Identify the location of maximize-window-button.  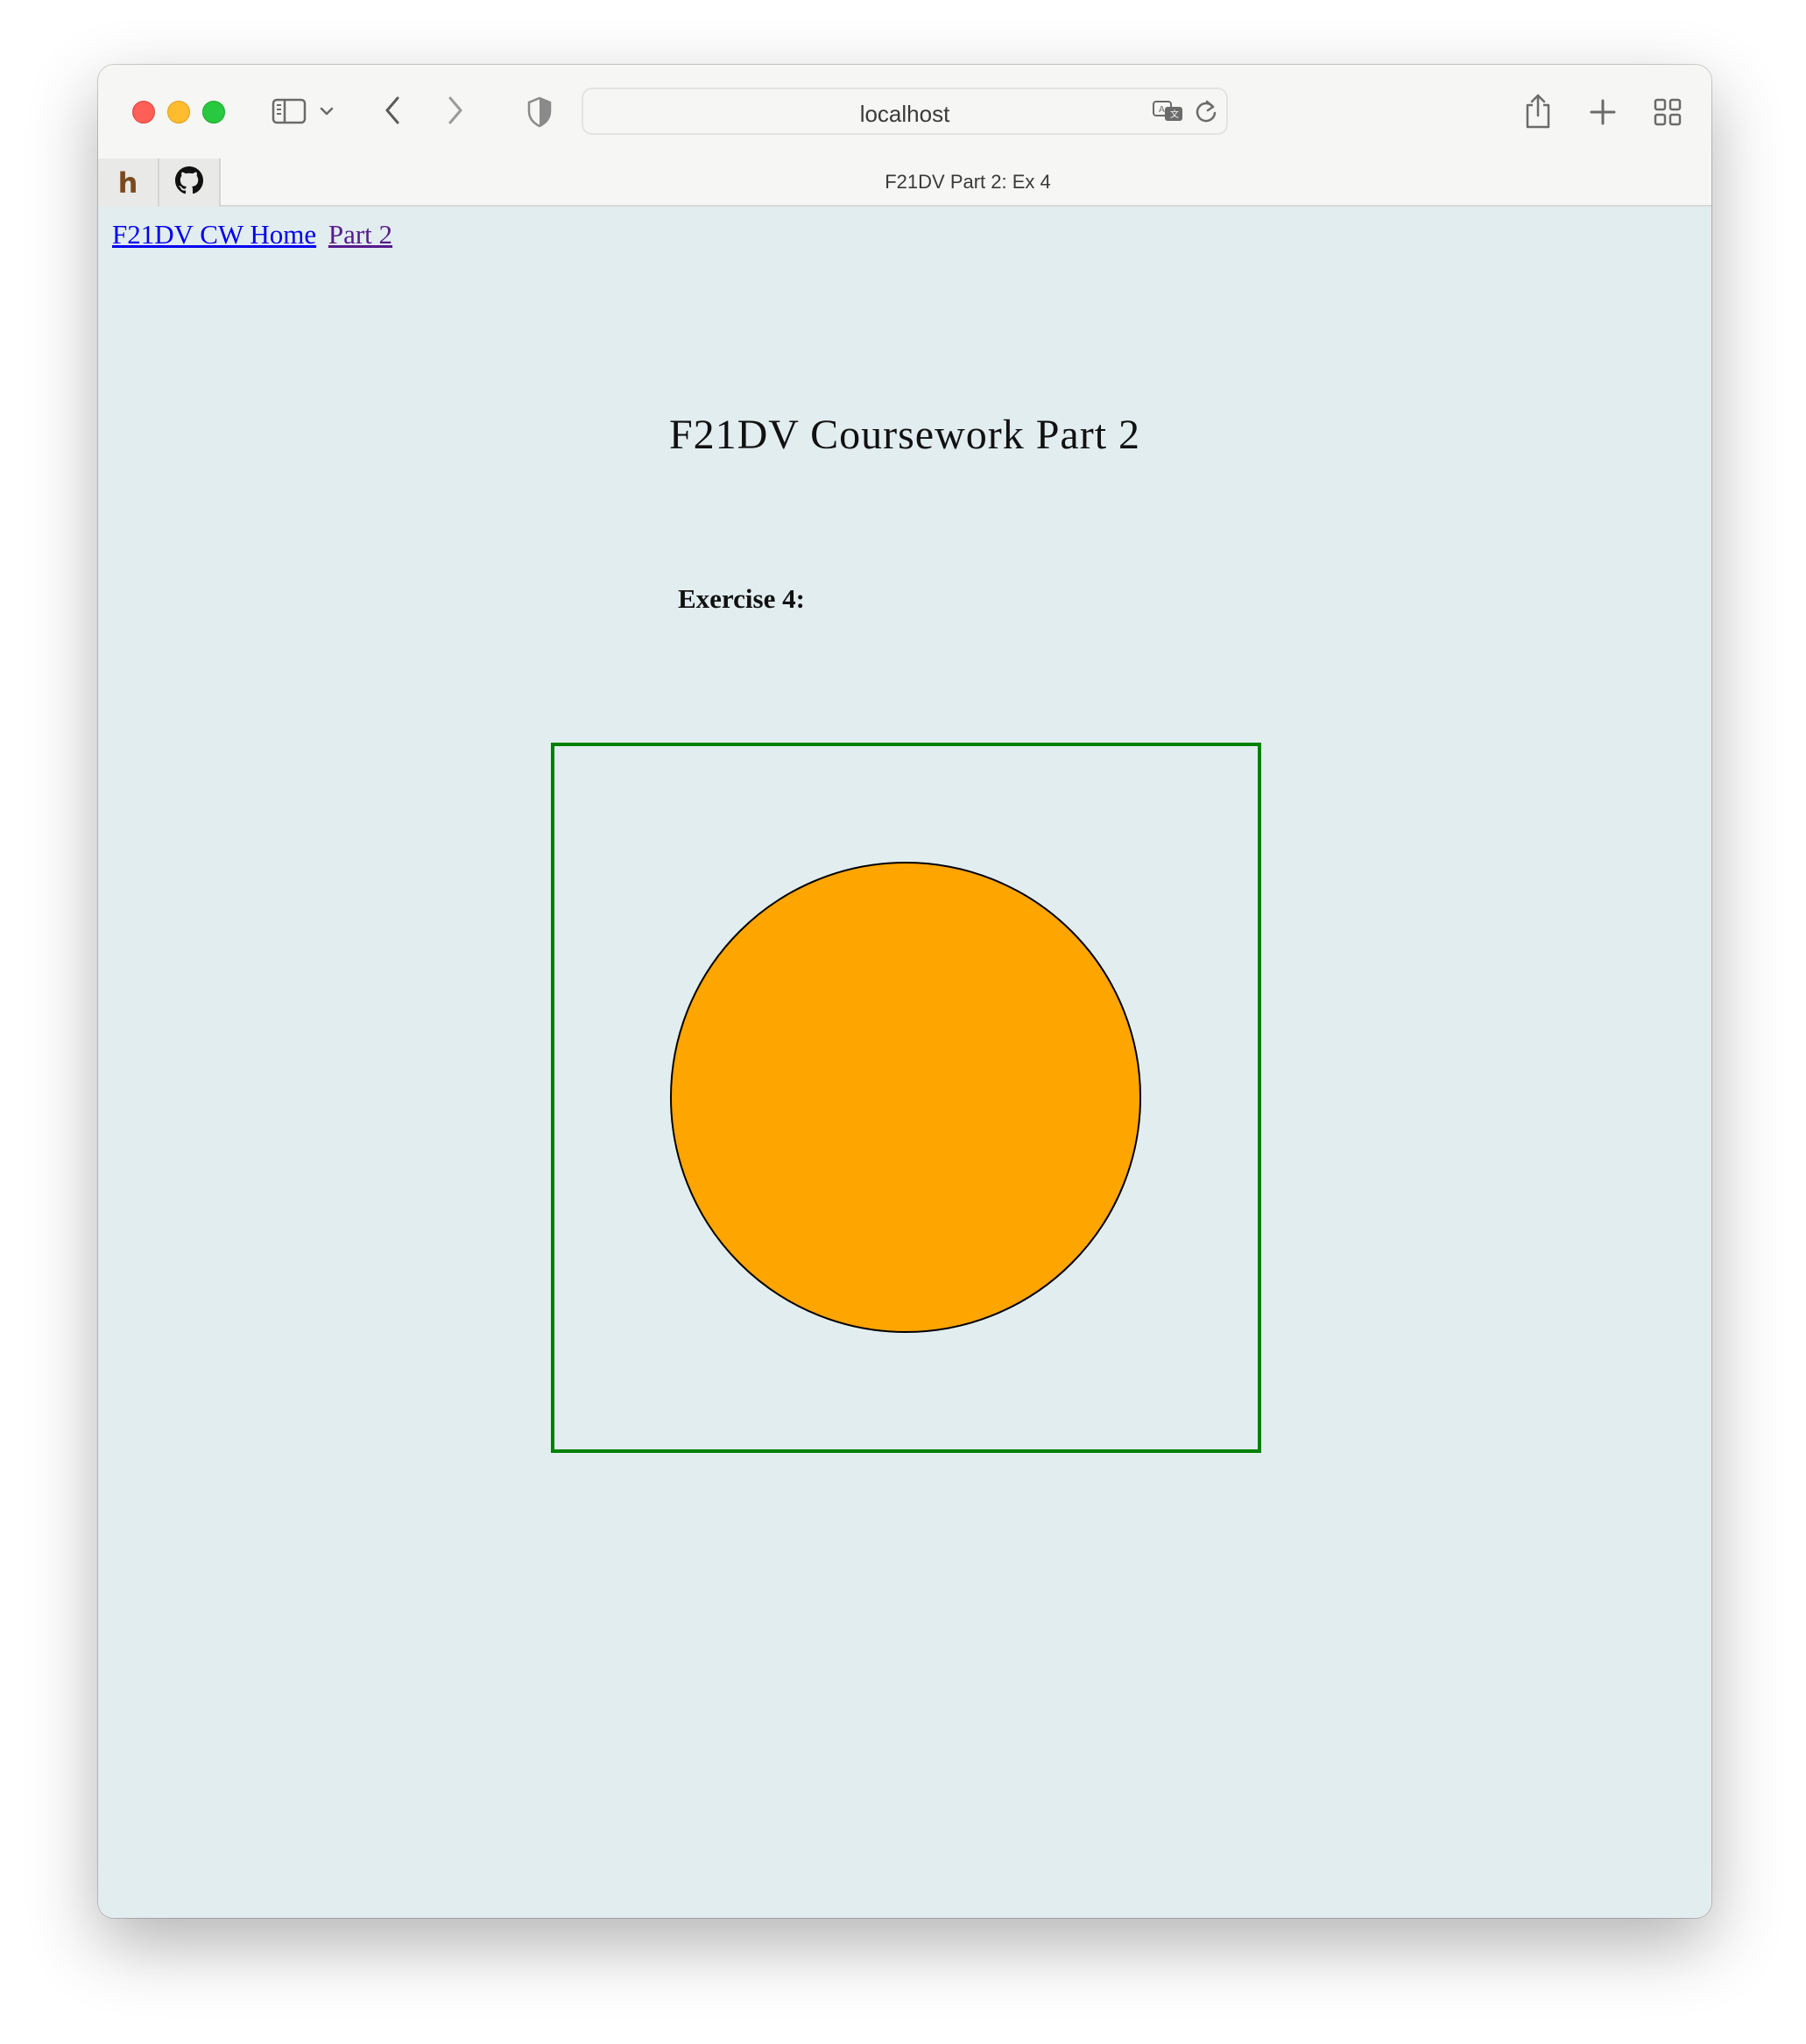
(213, 112).